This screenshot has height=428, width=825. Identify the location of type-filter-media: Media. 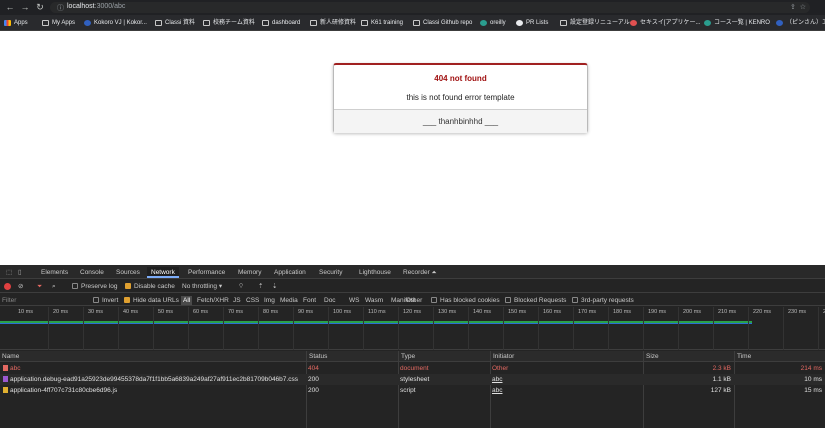
(289, 300).